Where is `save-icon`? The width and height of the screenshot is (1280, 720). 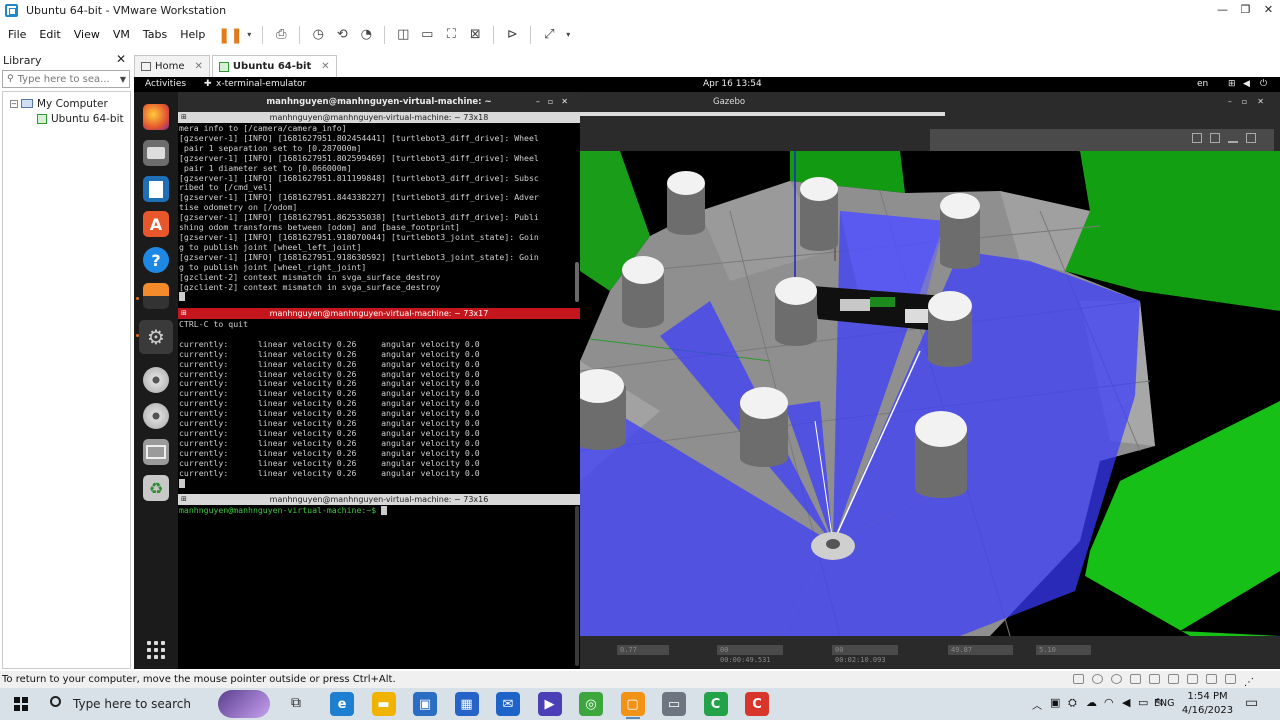
save-icon is located at coordinates (1215, 138).